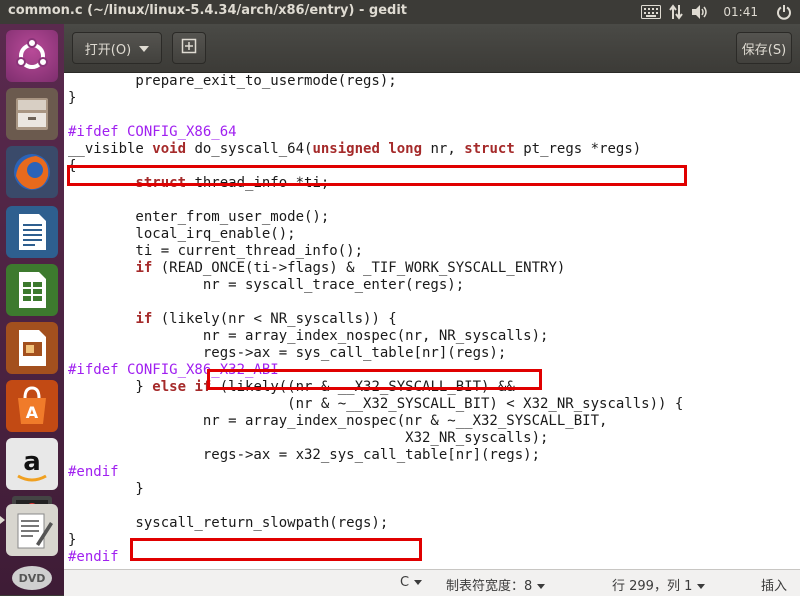 Image resolution: width=800 pixels, height=596 pixels. I want to click on svg-text: a, so click(32, 462).